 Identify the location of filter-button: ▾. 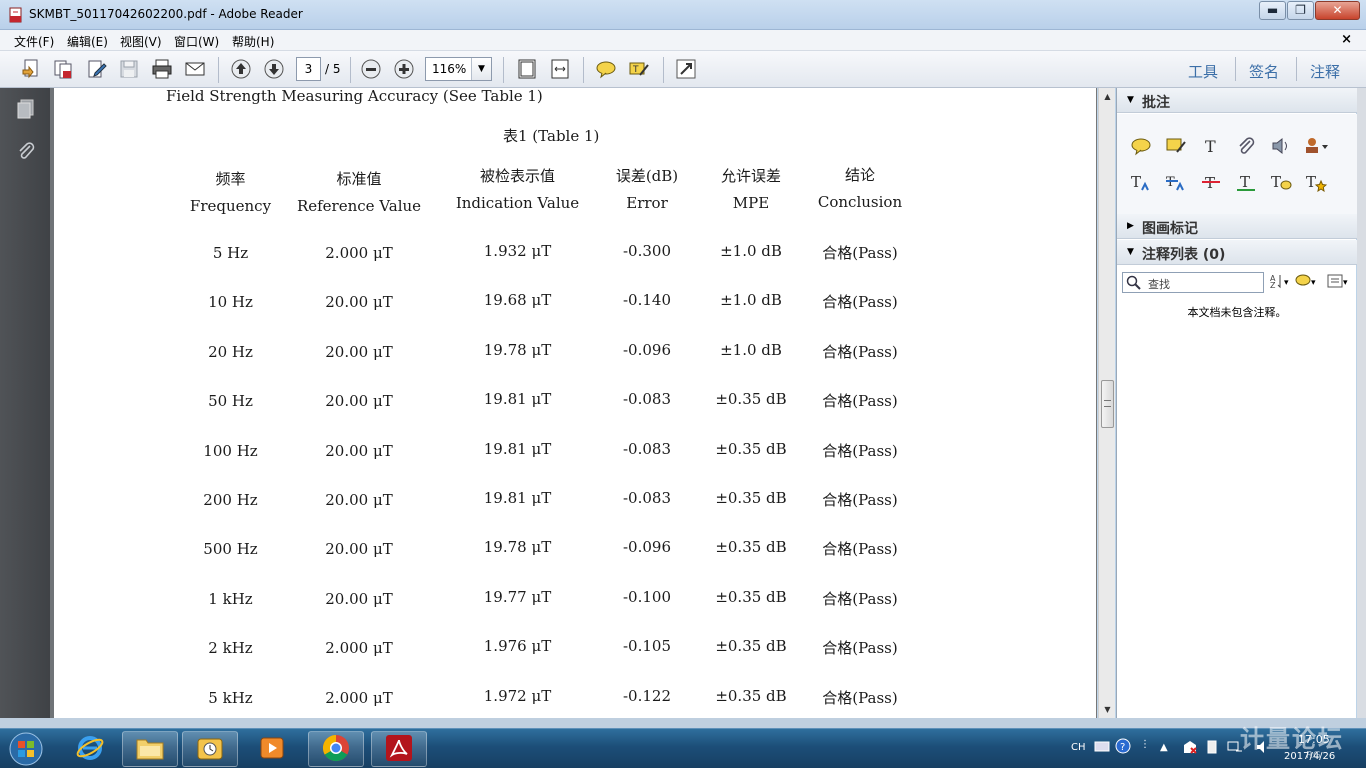
(1305, 282).